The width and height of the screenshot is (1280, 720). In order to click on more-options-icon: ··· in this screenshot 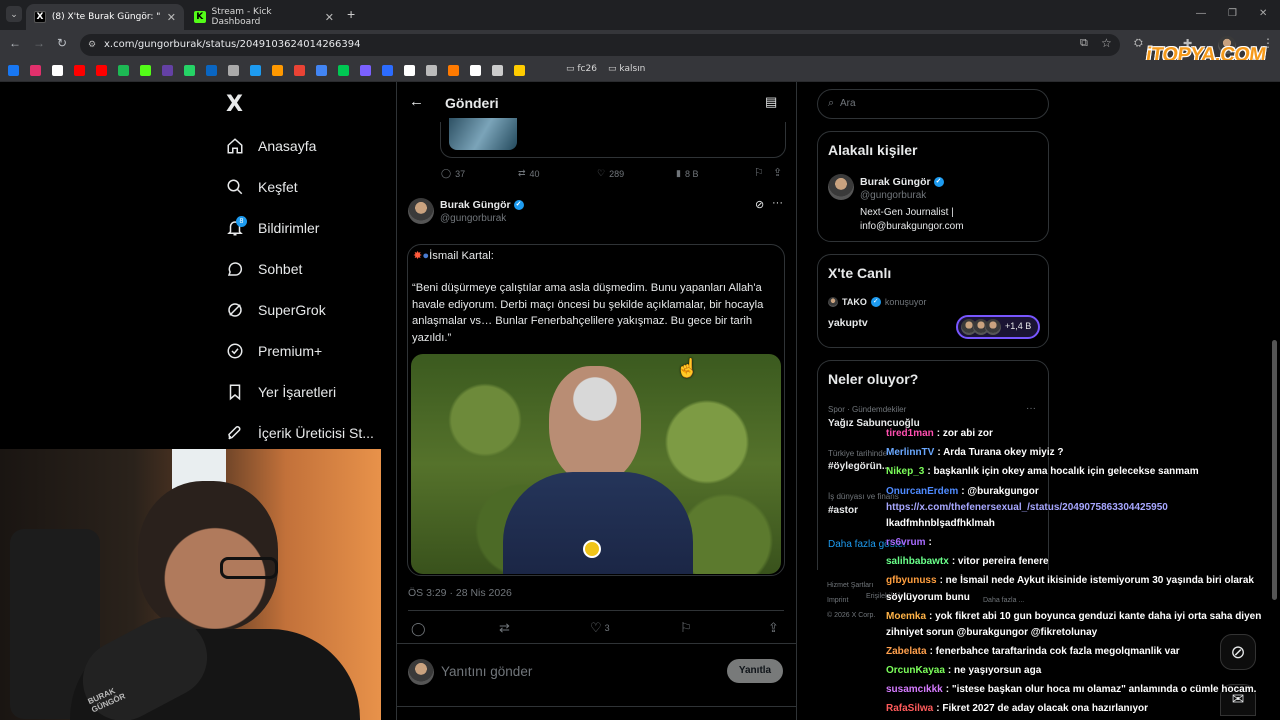, I will do `click(777, 203)`.